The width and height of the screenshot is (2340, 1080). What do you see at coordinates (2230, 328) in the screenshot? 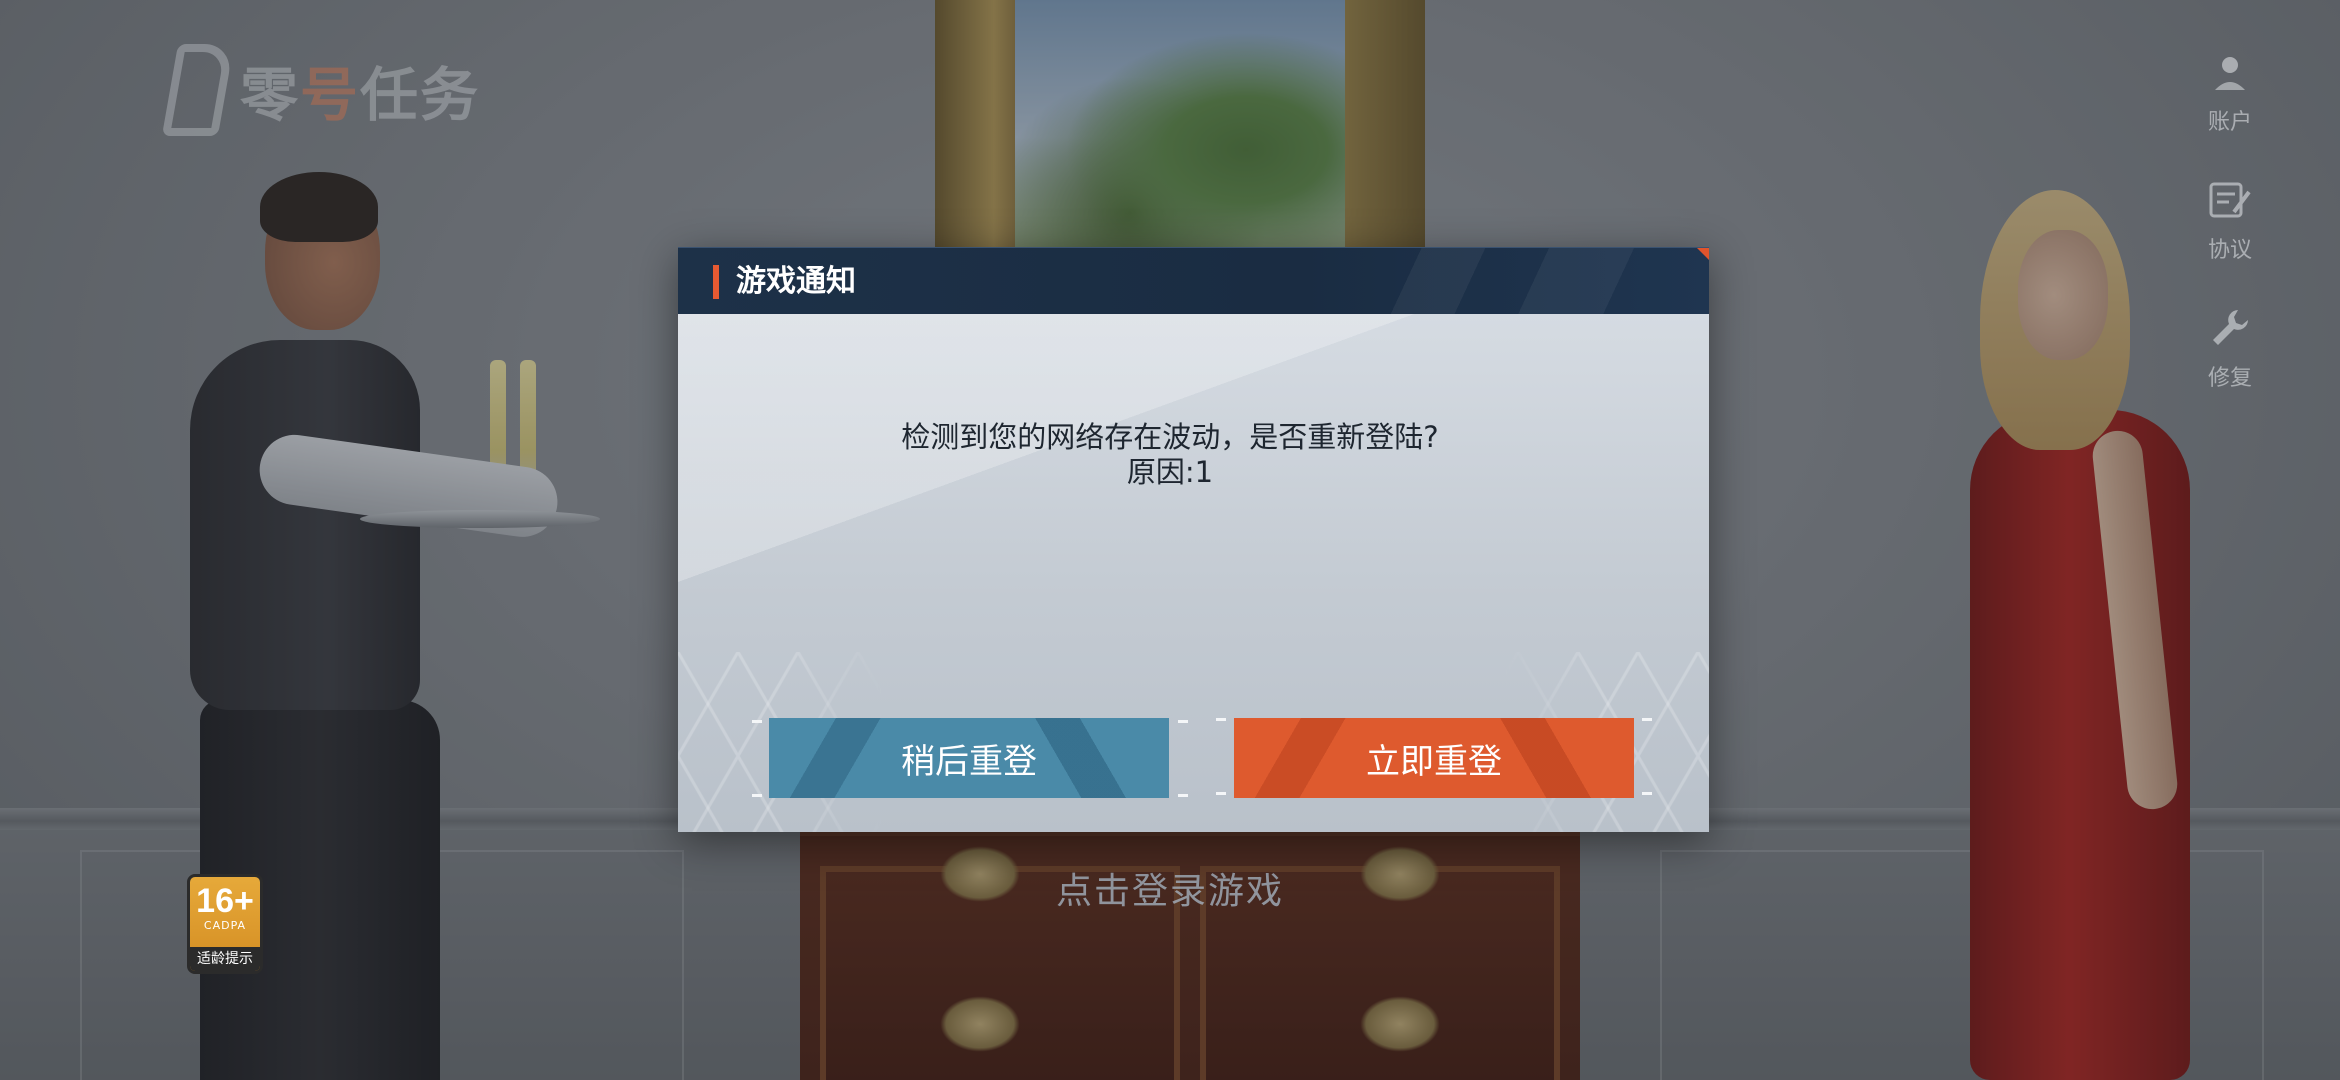
I see `wrench-icon` at bounding box center [2230, 328].